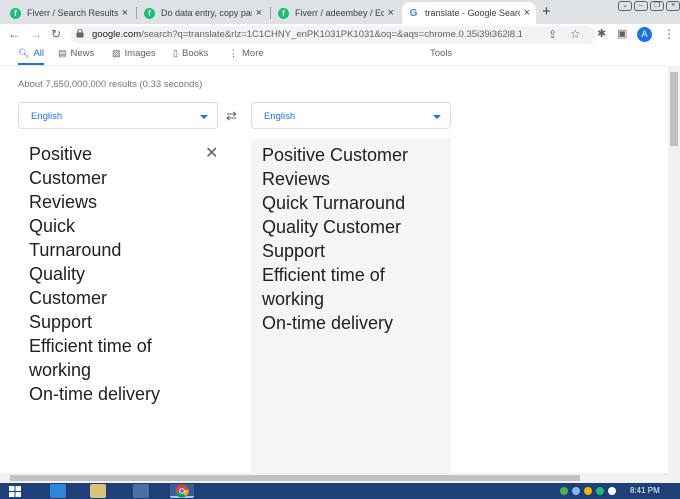  Describe the element at coordinates (80, 33) in the screenshot. I see `lock-icon` at that location.